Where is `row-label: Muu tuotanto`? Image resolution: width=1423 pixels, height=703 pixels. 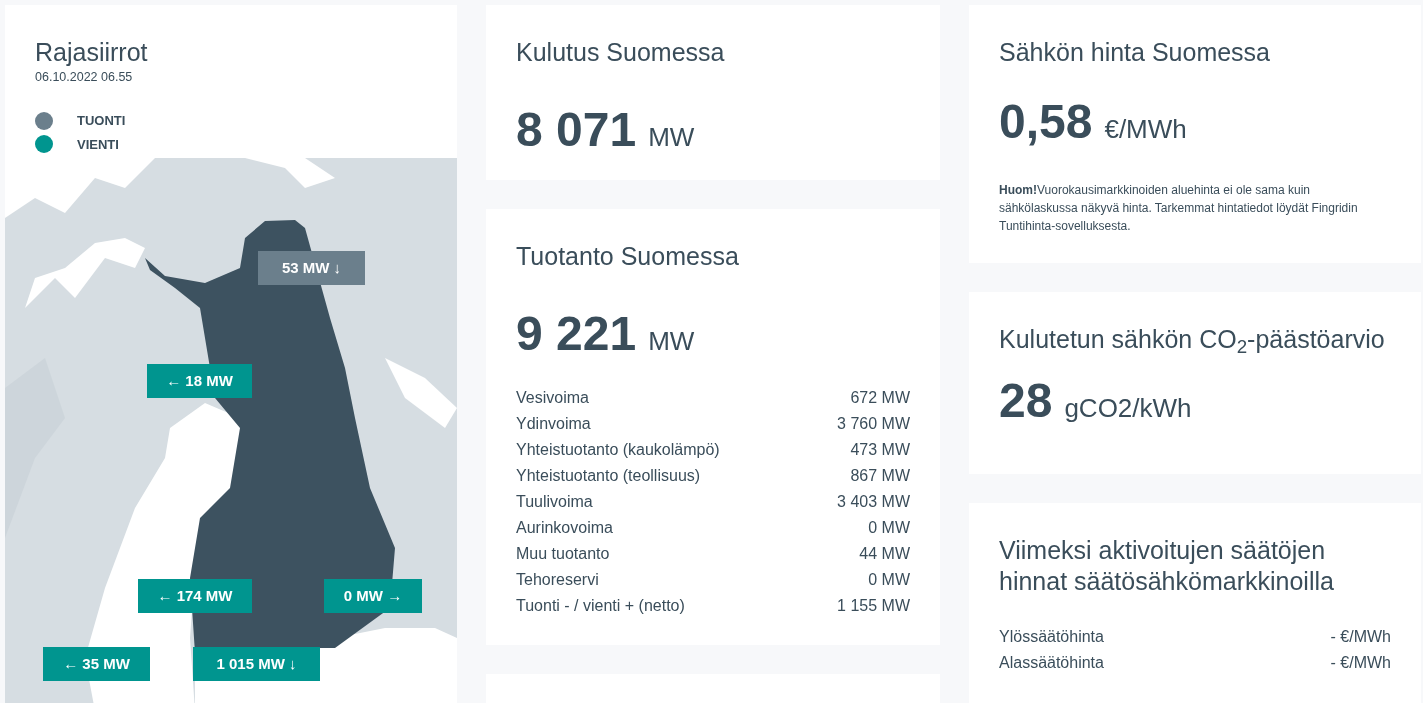
row-label: Muu tuotanto is located at coordinates (563, 554).